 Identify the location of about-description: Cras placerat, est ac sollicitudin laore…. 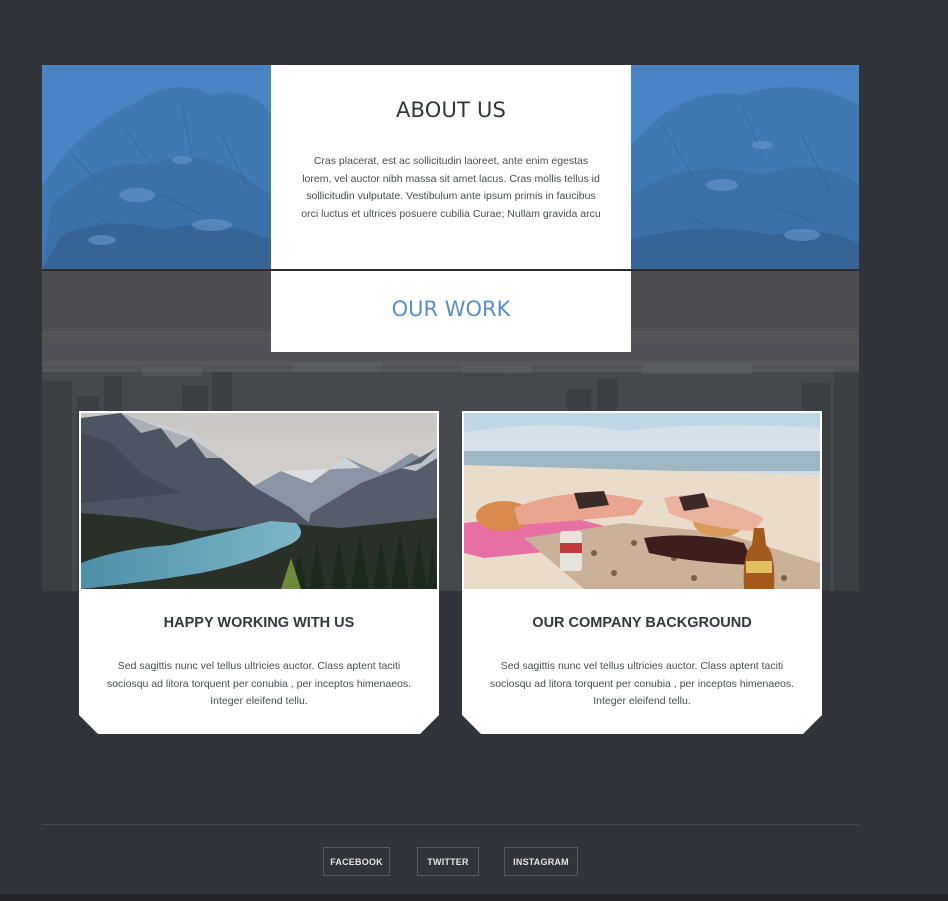
(451, 187).